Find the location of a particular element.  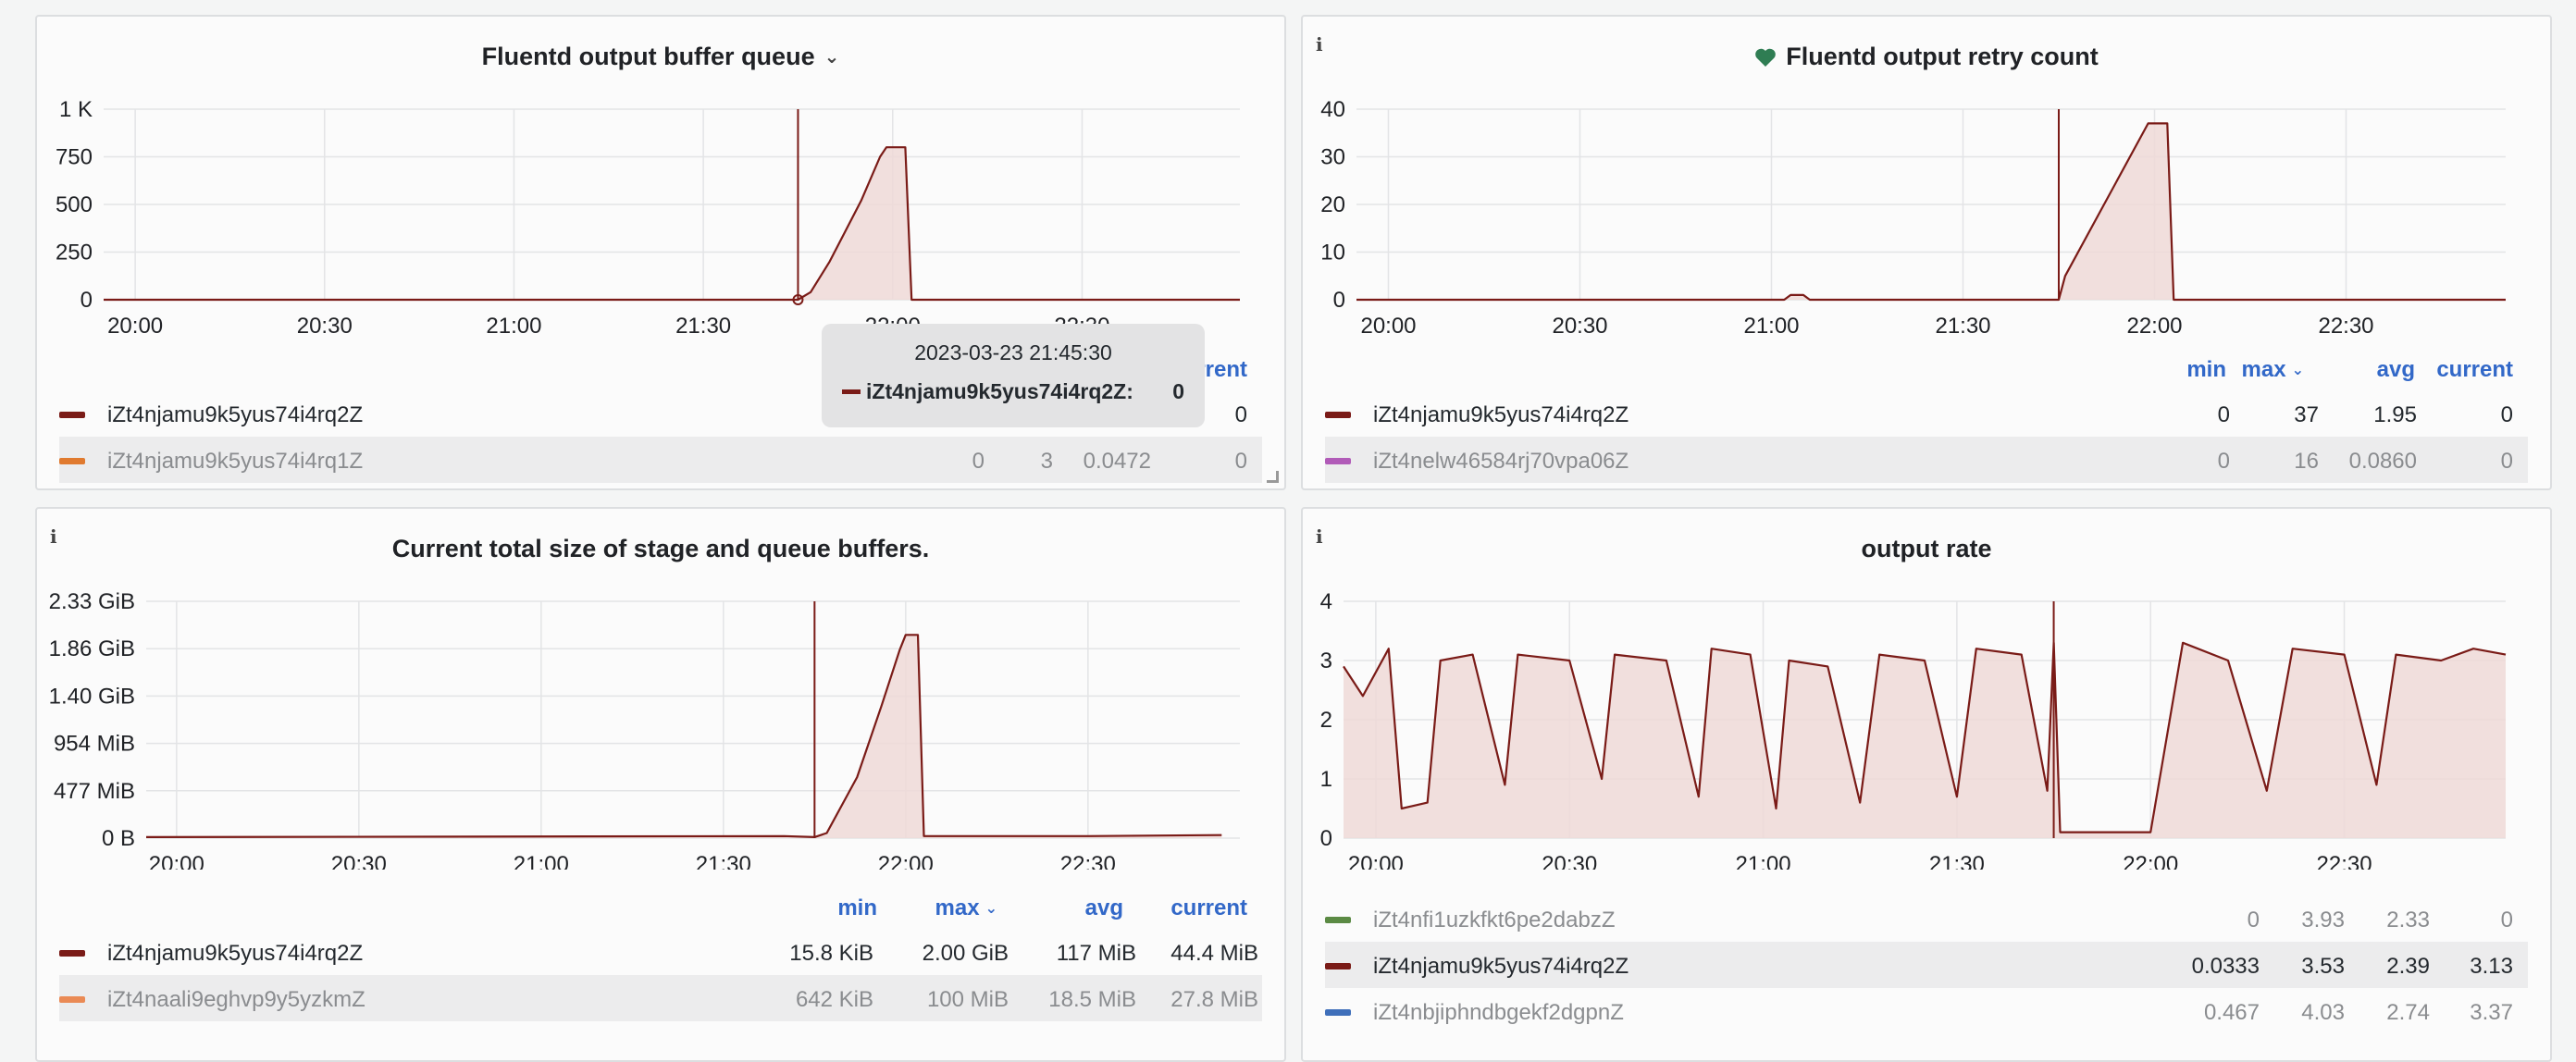

legend-avg: 0.0472 is located at coordinates (1117, 461).